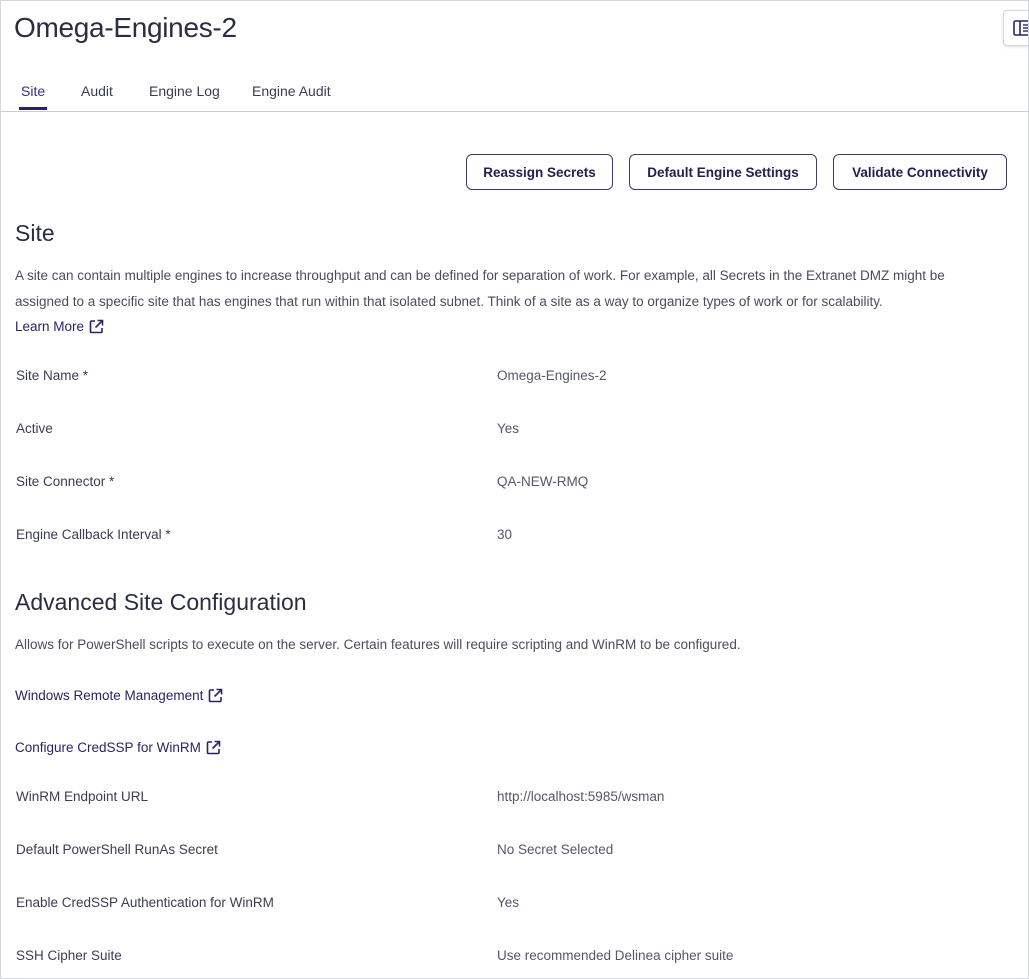 Image resolution: width=1029 pixels, height=979 pixels. I want to click on configure-credssp-label: Configure CredSSP for WinRM, so click(108, 747).